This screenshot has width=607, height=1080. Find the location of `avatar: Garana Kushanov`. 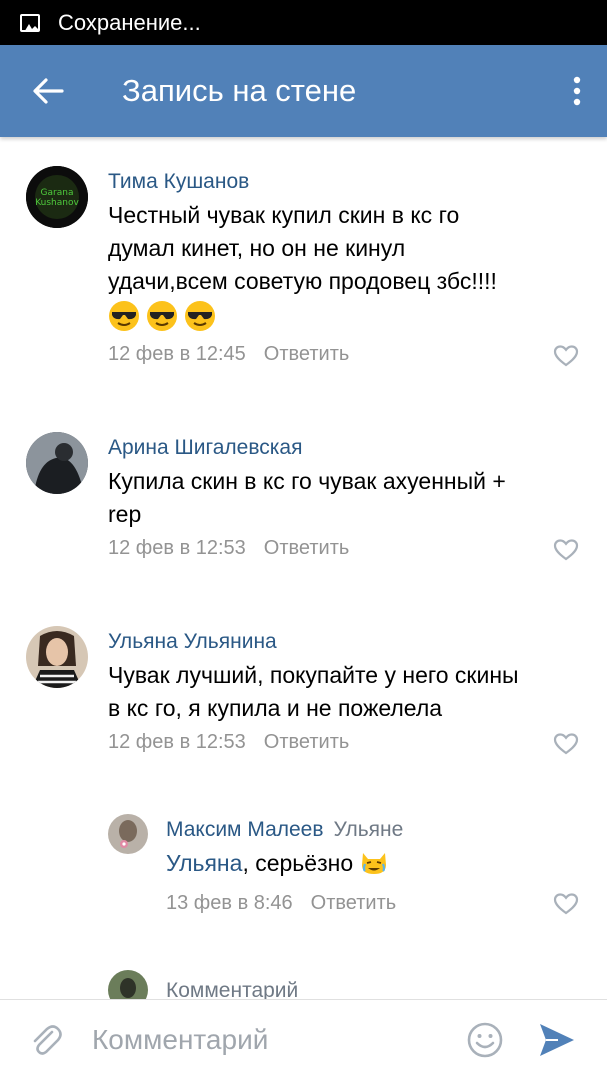

avatar: Garana Kushanov is located at coordinates (57, 197).